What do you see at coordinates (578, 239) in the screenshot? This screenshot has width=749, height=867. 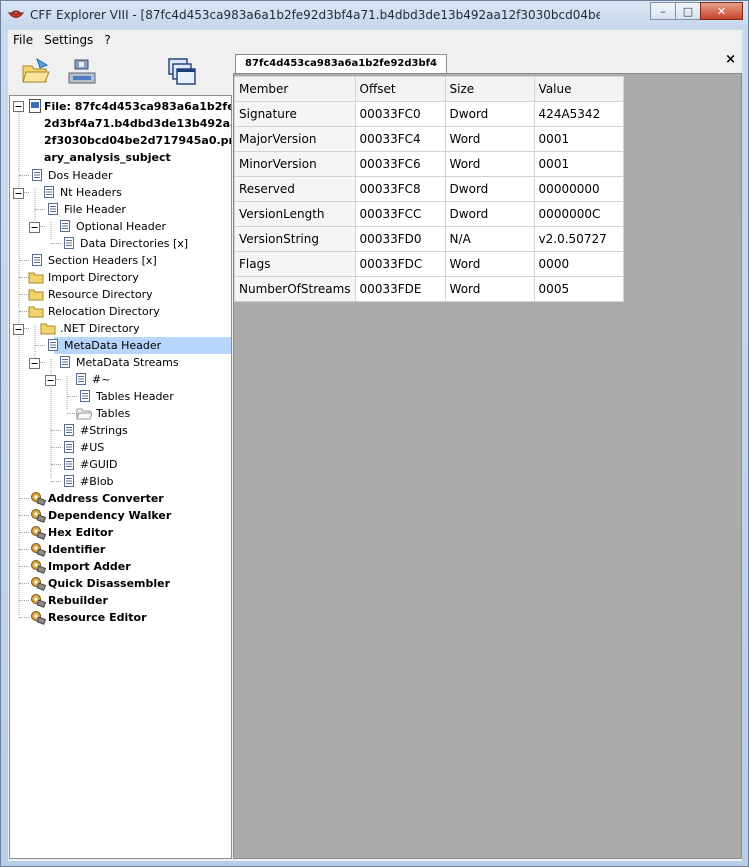 I see `cell-value: v2.0.50727` at bounding box center [578, 239].